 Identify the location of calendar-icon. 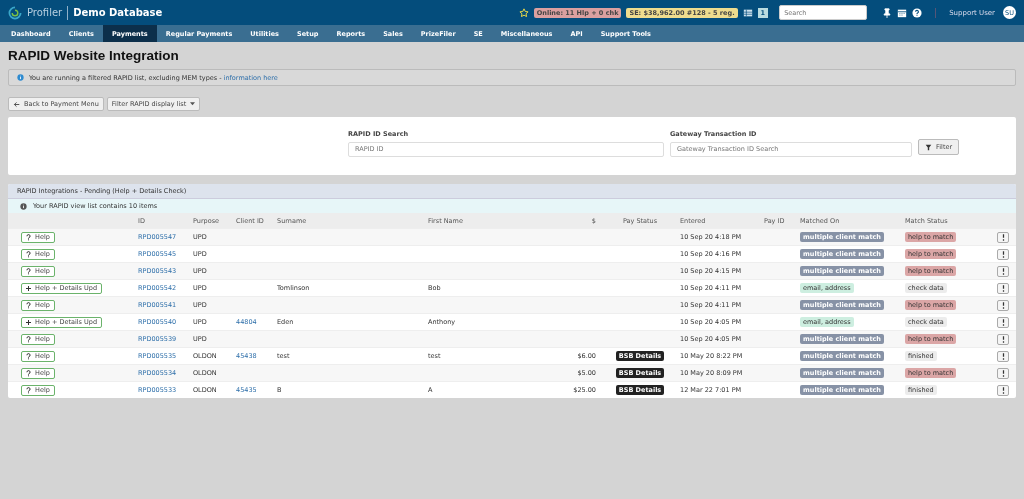
(902, 12).